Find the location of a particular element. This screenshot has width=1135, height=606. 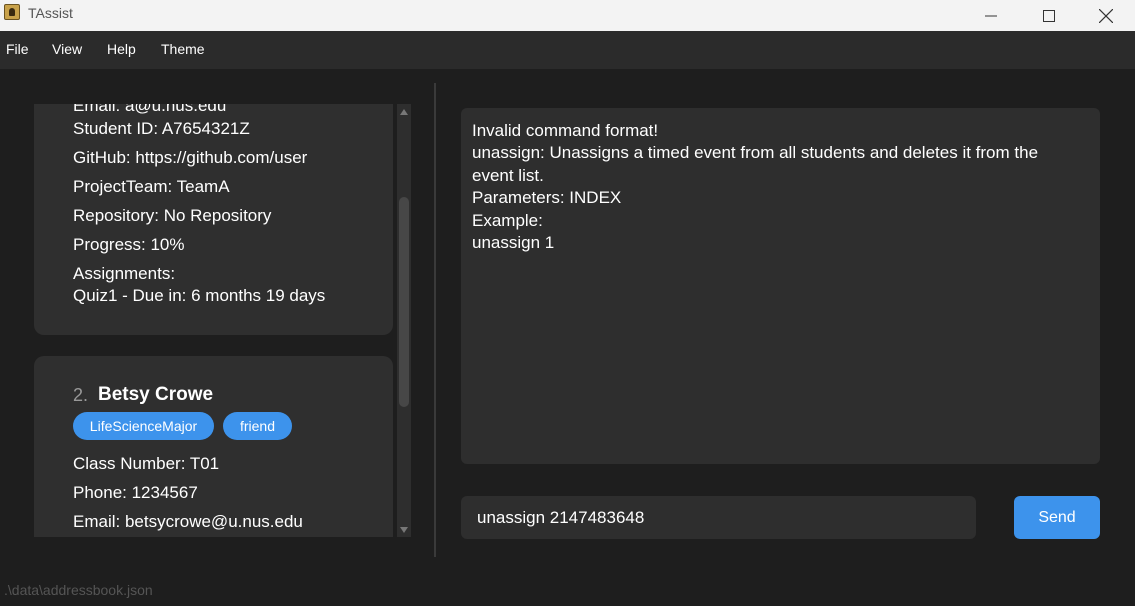

close-button is located at coordinates (1106, 15).